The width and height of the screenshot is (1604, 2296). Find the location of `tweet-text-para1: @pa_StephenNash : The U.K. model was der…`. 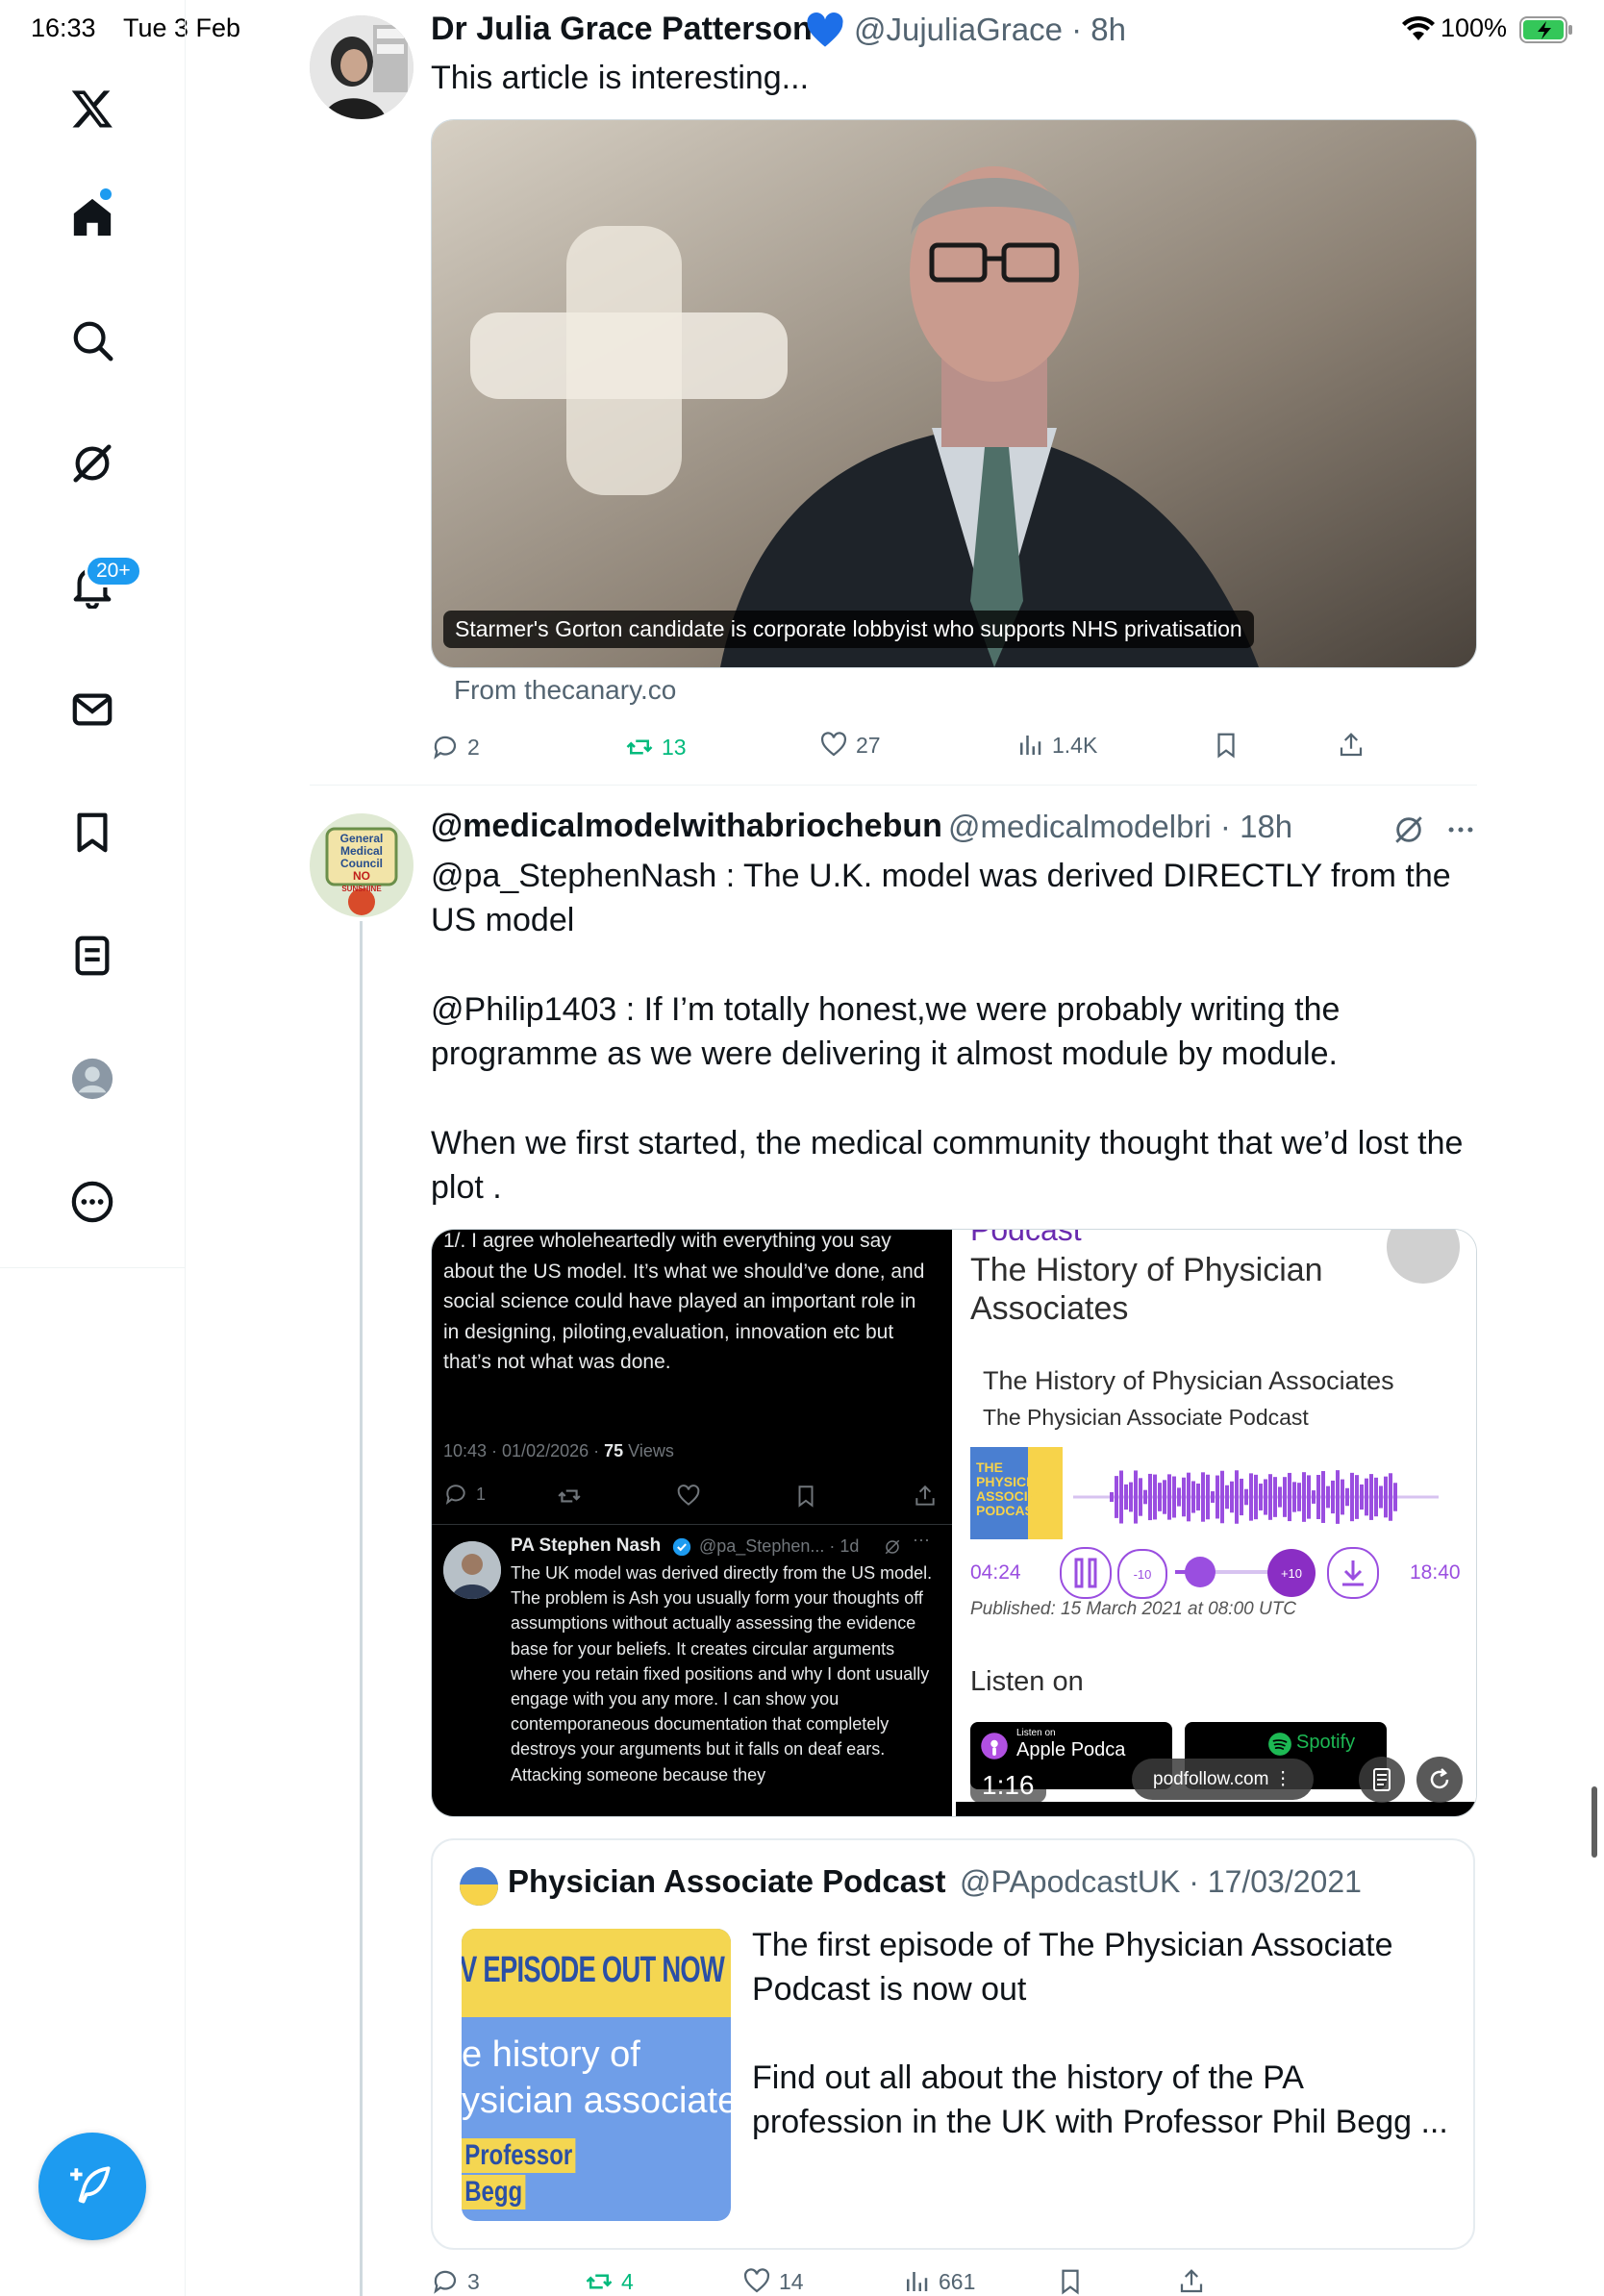

tweet-text-para1: @pa_StephenNash : The U.K. model was der… is located at coordinates (941, 898).